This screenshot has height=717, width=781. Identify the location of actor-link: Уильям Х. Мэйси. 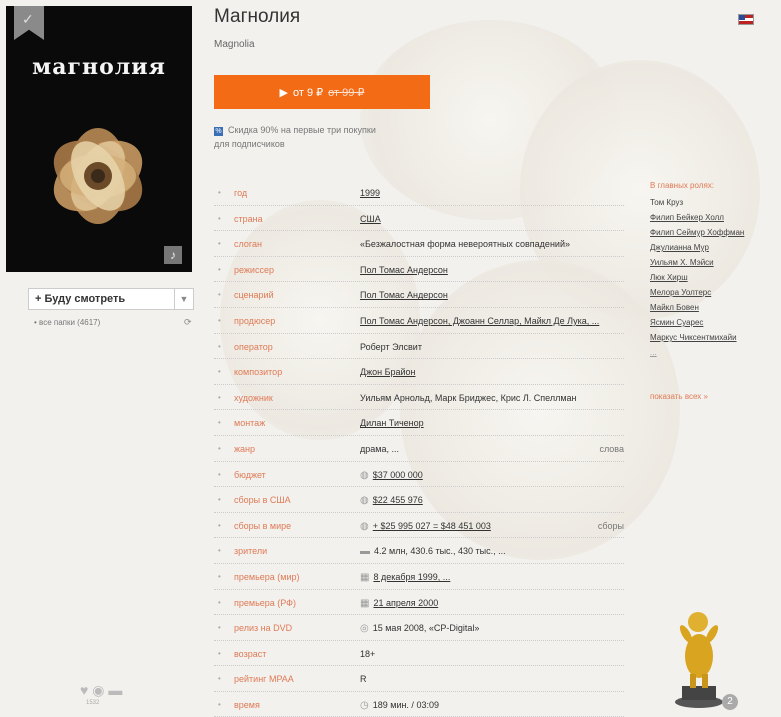
(712, 265).